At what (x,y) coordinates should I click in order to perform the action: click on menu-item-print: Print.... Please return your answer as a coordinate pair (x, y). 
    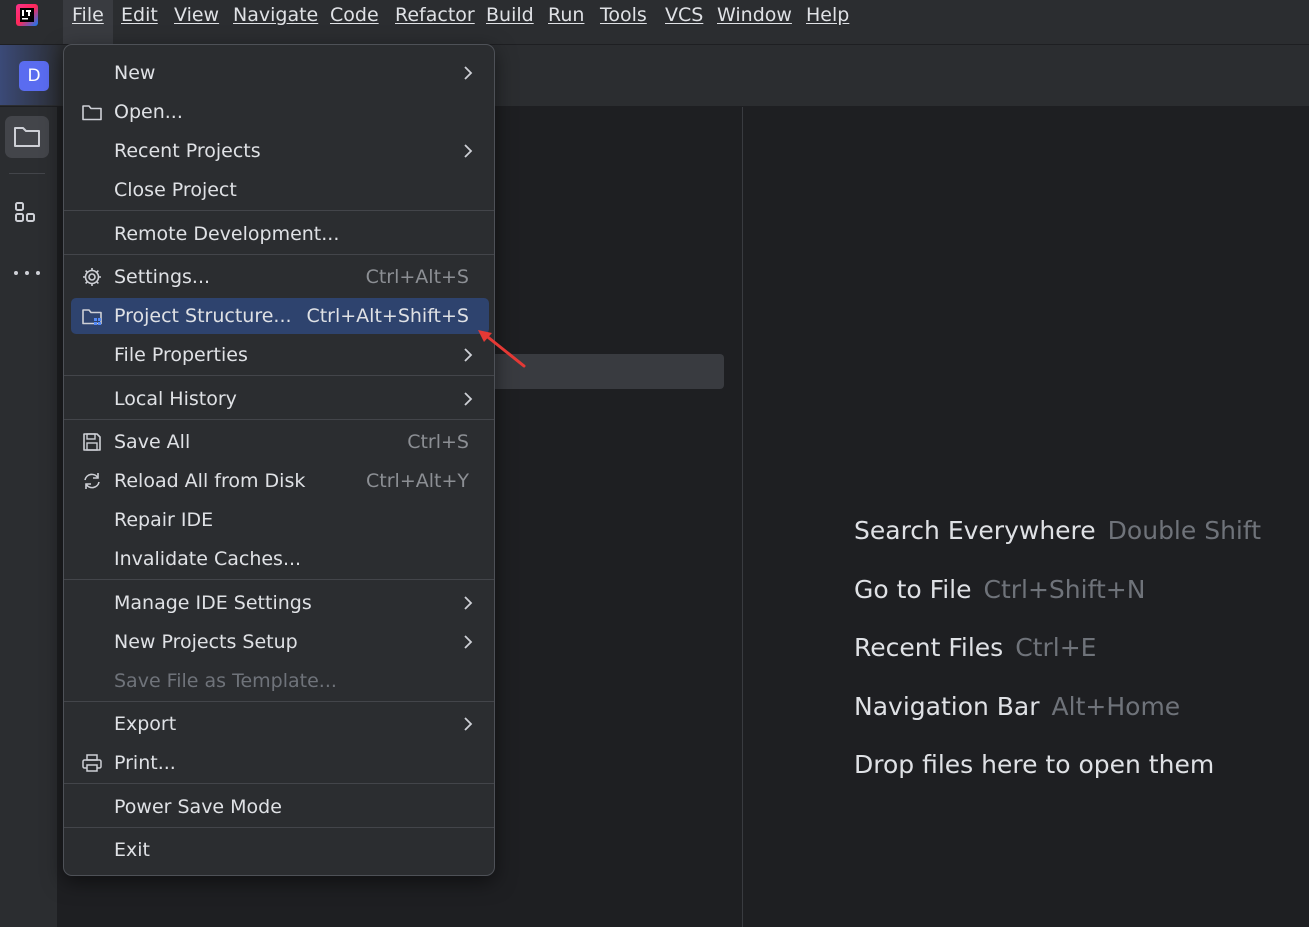
    Looking at the image, I should click on (280, 763).